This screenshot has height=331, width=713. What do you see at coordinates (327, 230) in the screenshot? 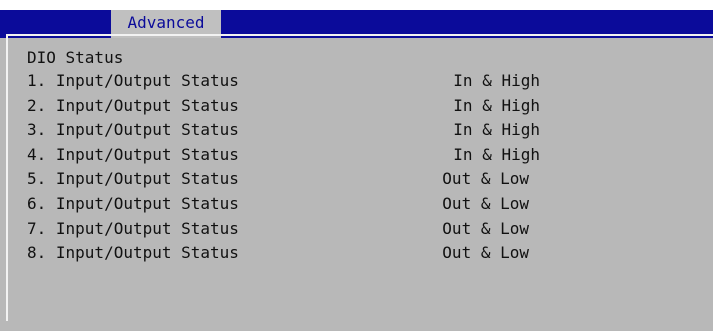
I see `status-row-7: 7. Input/Output Status Out & Low` at bounding box center [327, 230].